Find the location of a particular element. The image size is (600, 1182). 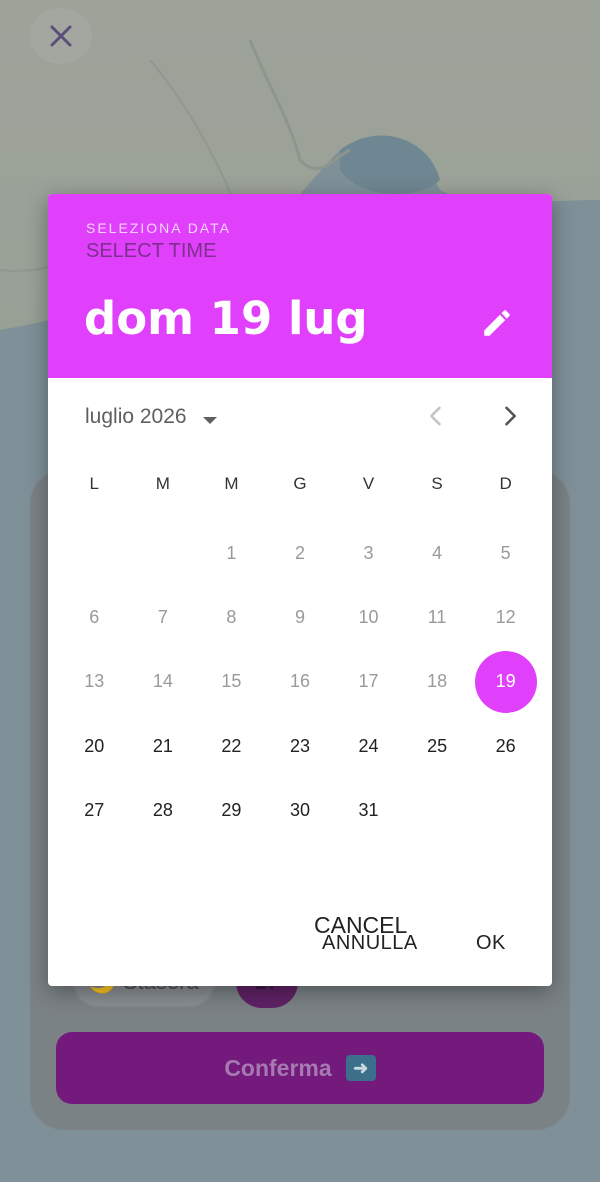

day-cell: 15 is located at coordinates (231, 682).